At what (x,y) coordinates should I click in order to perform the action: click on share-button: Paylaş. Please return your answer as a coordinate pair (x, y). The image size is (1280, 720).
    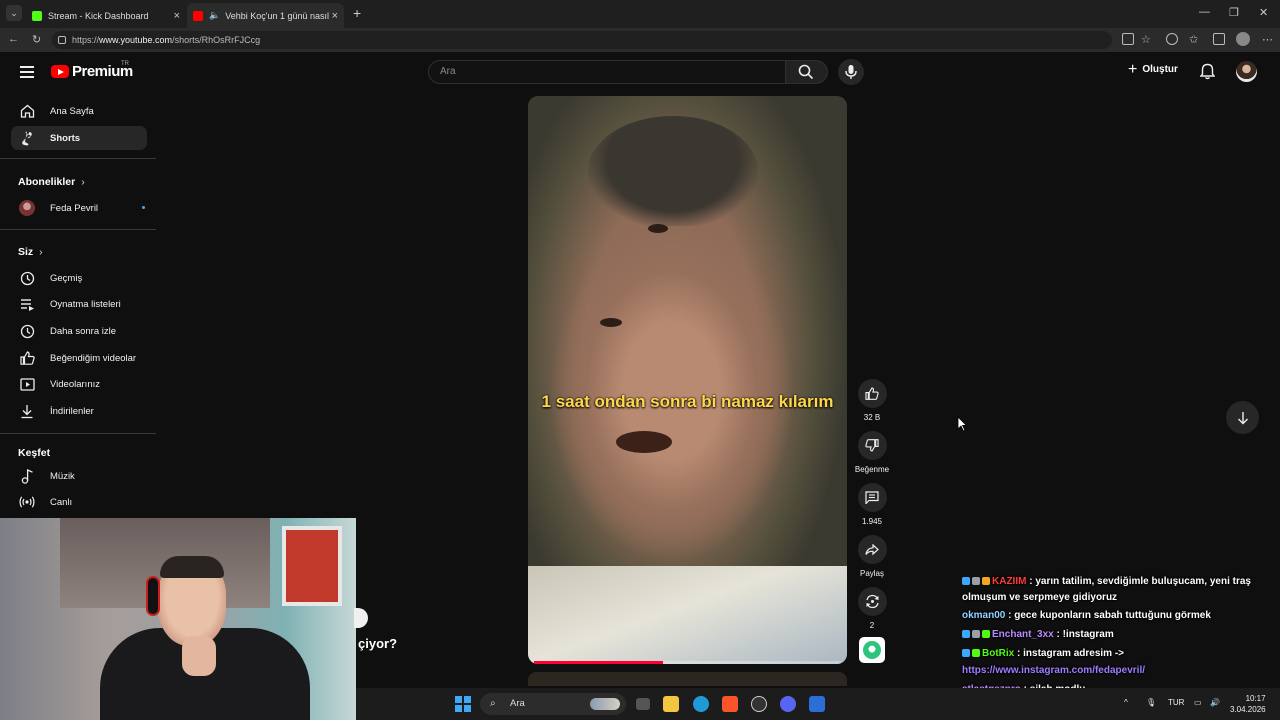
    Looking at the image, I should click on (872, 556).